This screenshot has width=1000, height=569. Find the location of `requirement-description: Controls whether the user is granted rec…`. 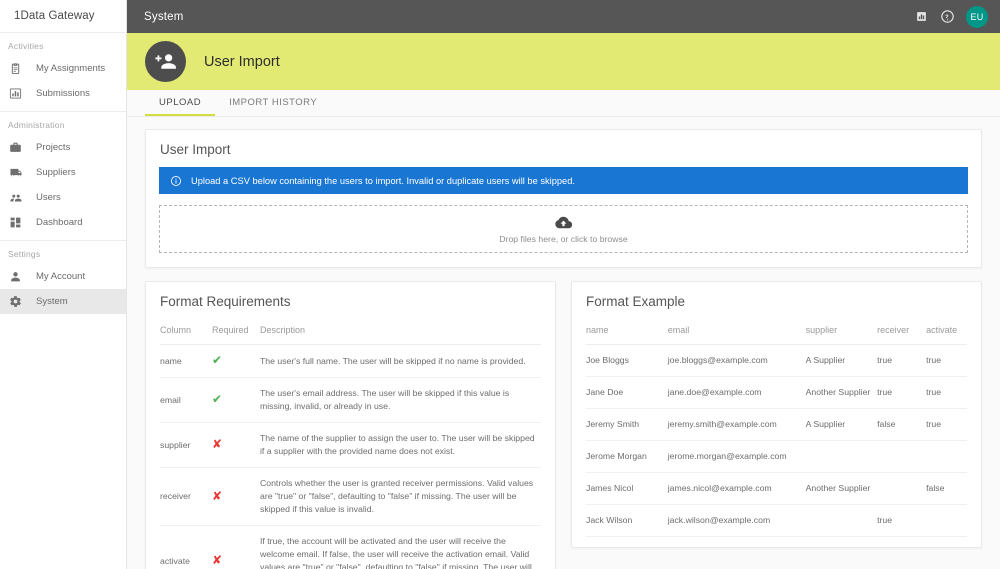

requirement-description: Controls whether the user is granted rec… is located at coordinates (400, 497).